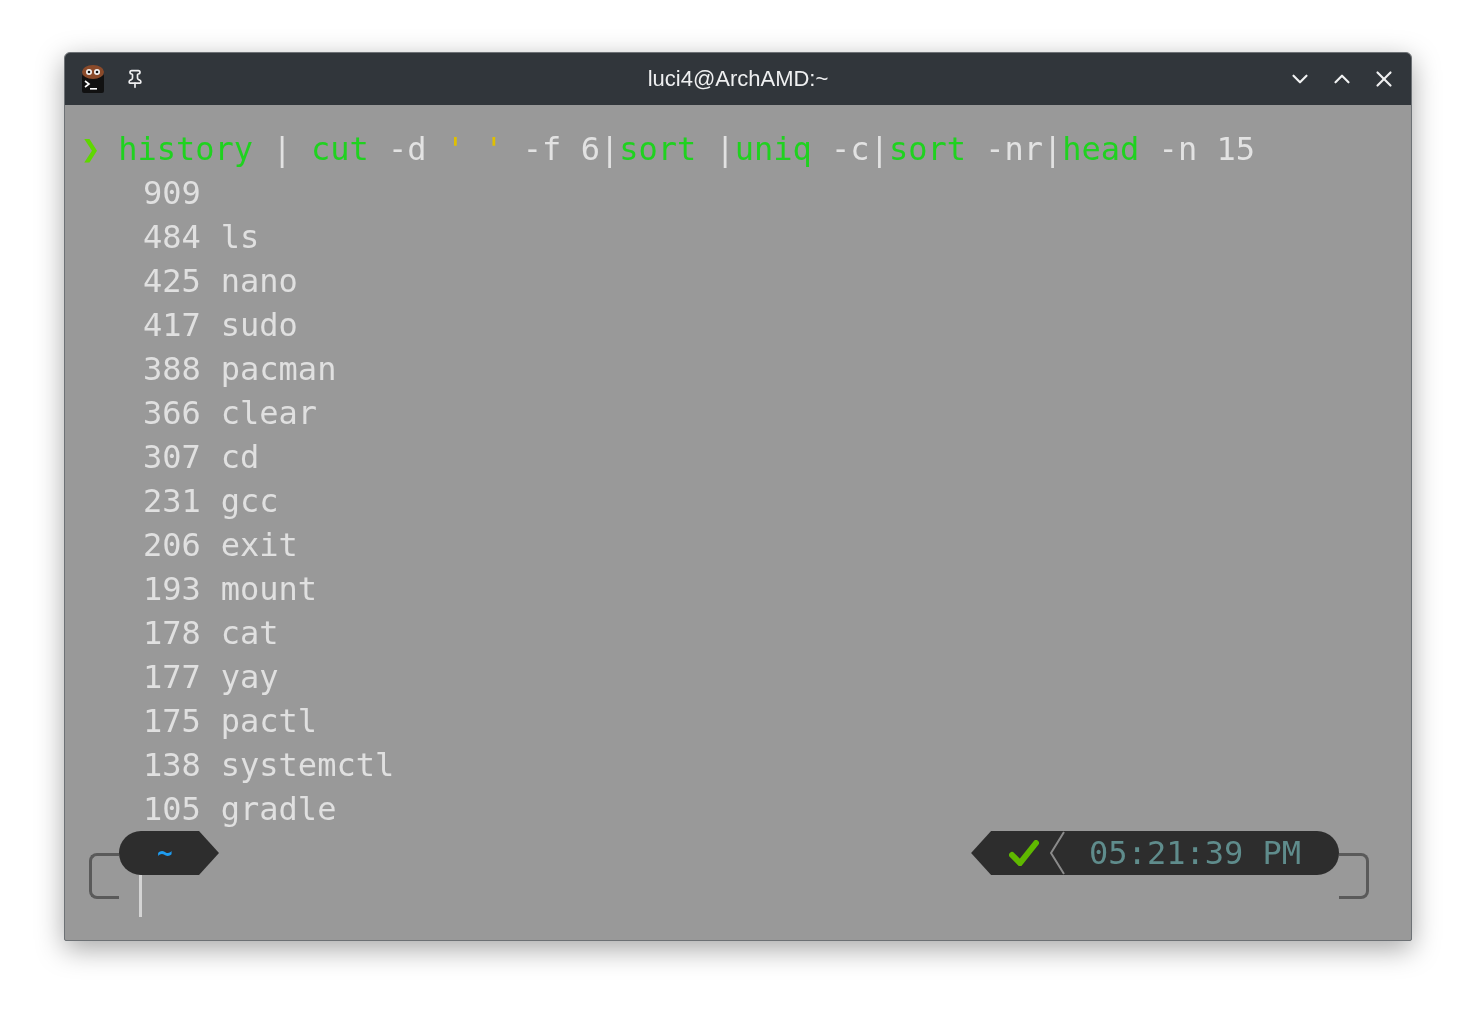 The image size is (1477, 1017). Describe the element at coordinates (172, 281) in the screenshot. I see `count-value: 425` at that location.